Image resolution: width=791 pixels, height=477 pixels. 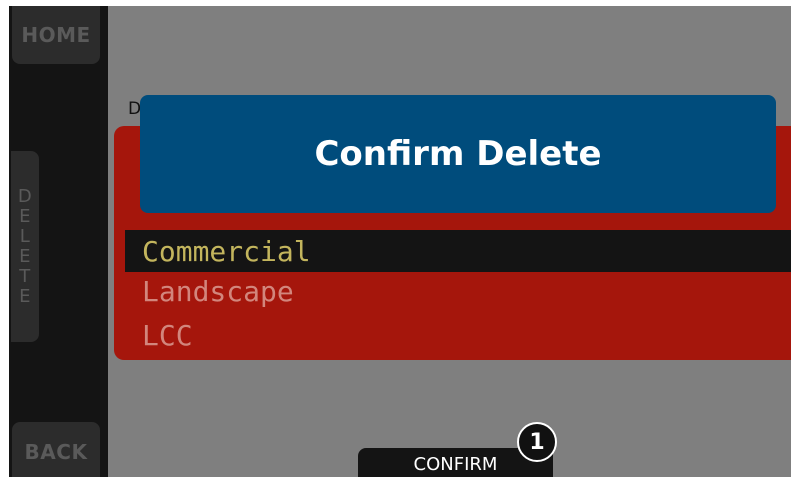 What do you see at coordinates (58, 241) in the screenshot?
I see `sidebar: HOME D E L E T E BACK` at bounding box center [58, 241].